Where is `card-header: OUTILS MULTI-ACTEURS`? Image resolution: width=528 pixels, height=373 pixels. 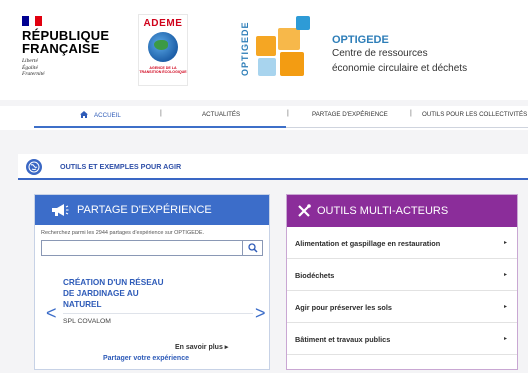
card-header: OUTILS MULTI-ACTEURS is located at coordinates (402, 211).